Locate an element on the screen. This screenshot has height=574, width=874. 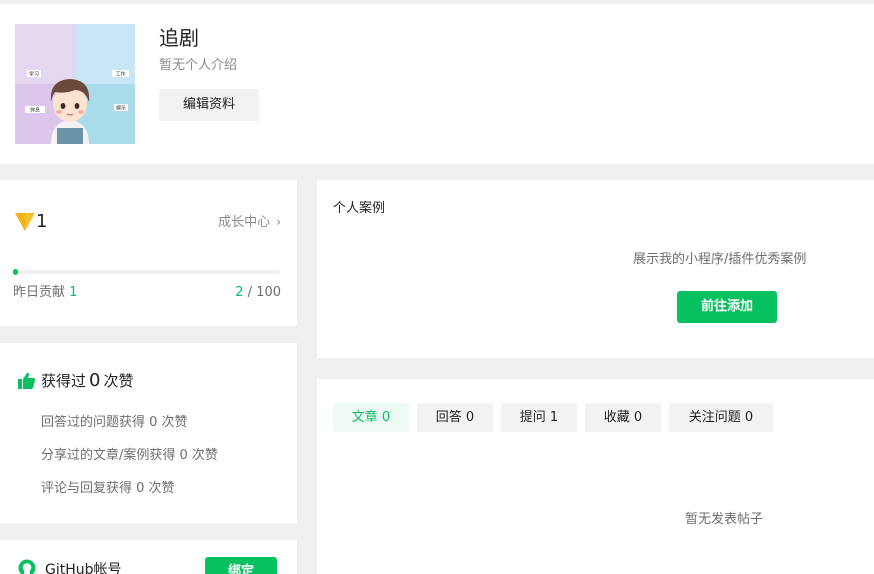
tab-questions: 提问 1 is located at coordinates (539, 417).